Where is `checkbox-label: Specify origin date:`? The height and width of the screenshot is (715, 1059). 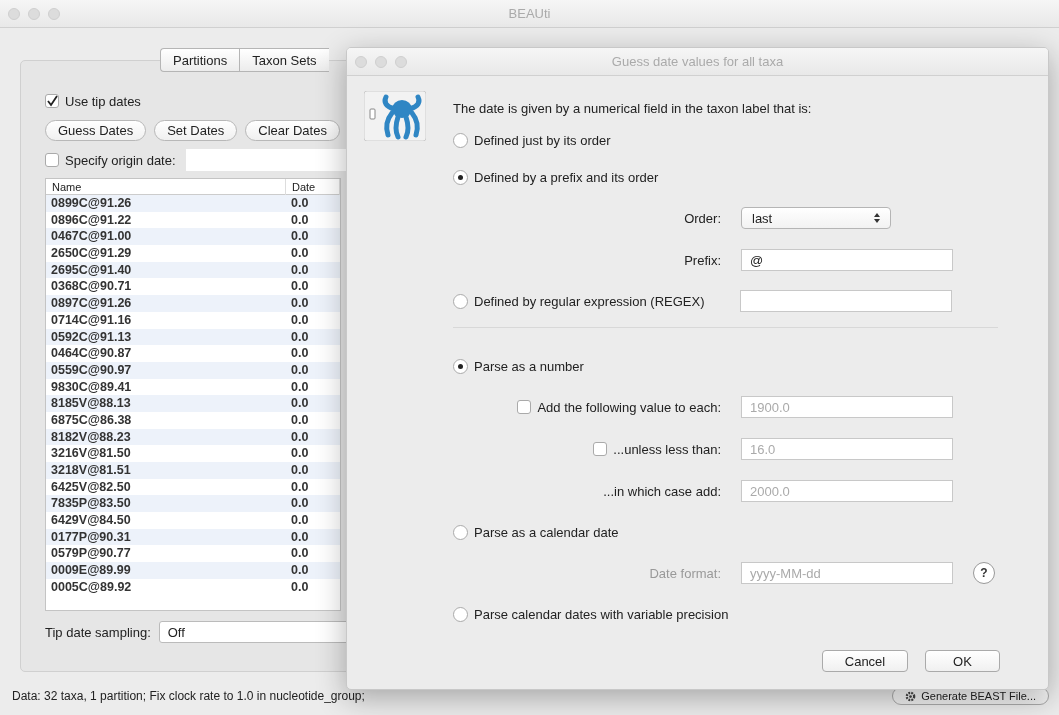 checkbox-label: Specify origin date: is located at coordinates (120, 160).